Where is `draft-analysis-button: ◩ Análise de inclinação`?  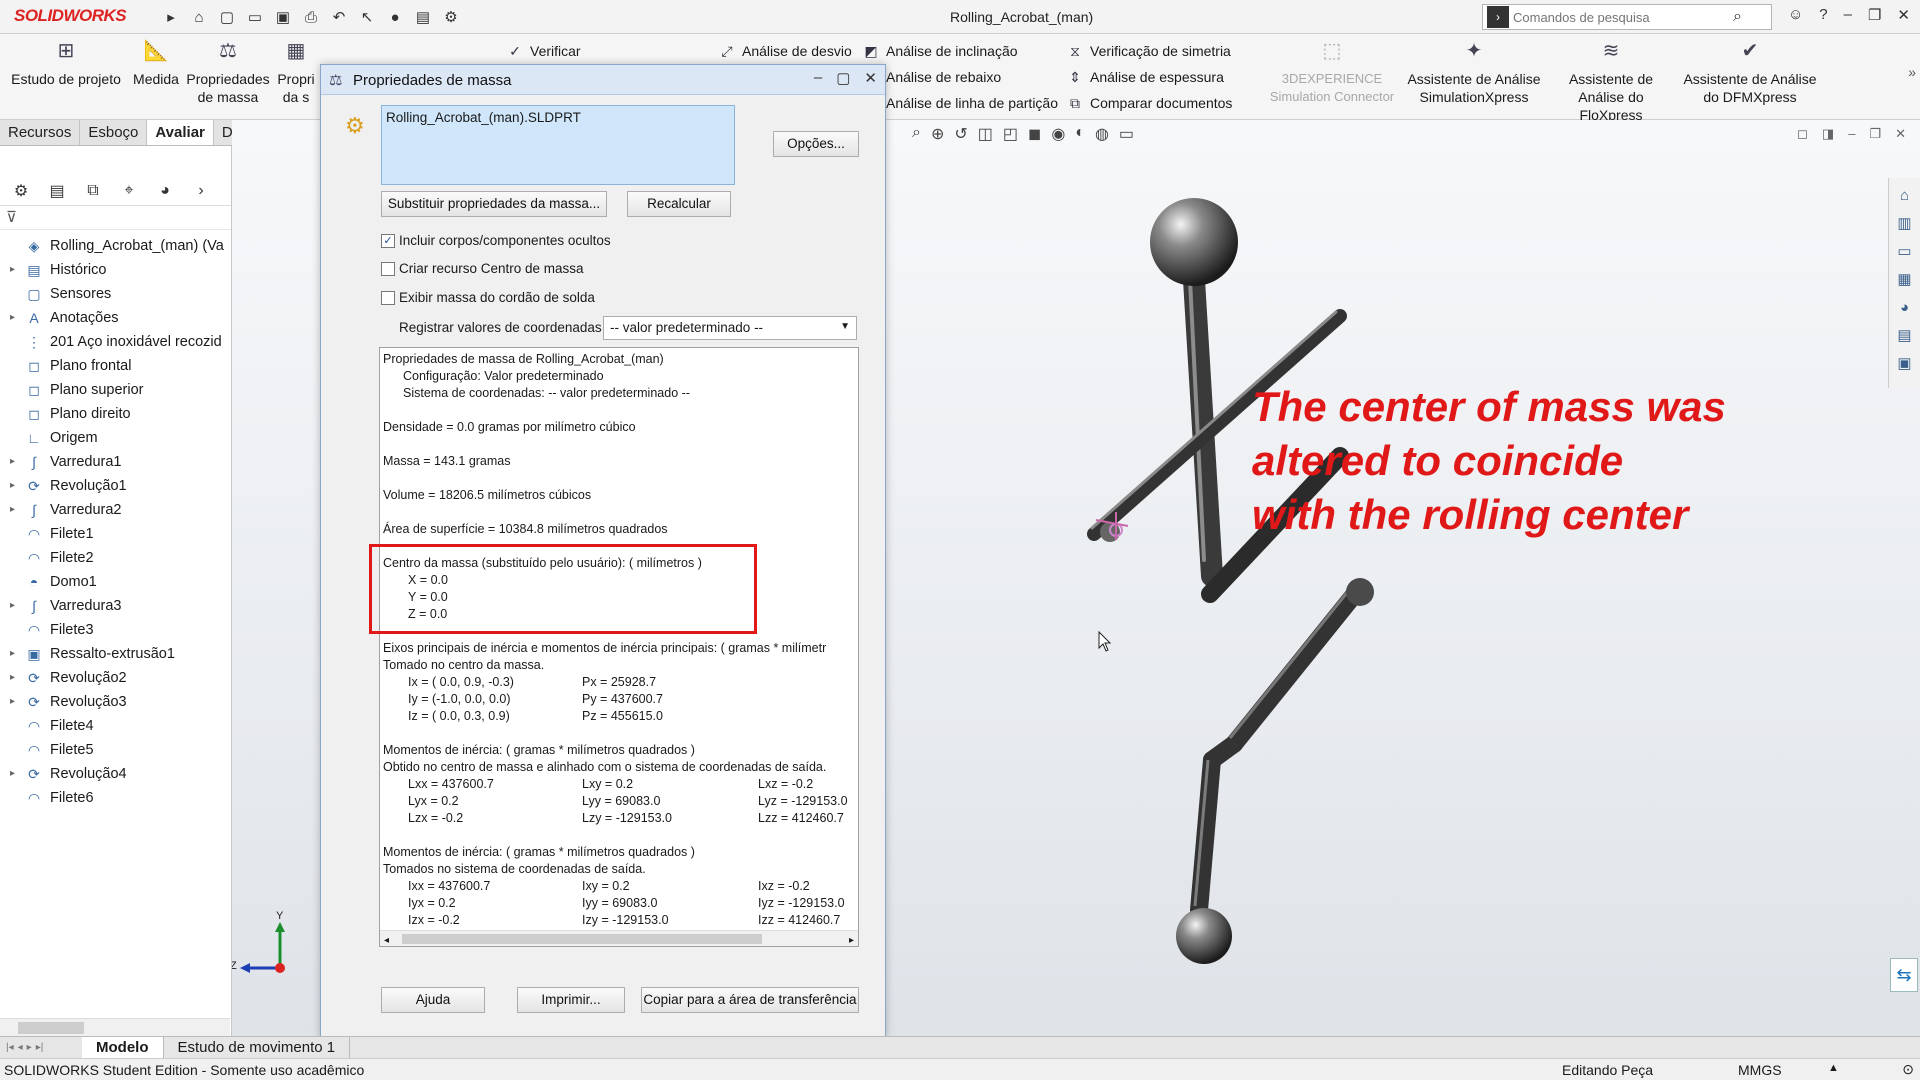
draft-analysis-button: ◩ Análise de inclinação is located at coordinates (939, 51).